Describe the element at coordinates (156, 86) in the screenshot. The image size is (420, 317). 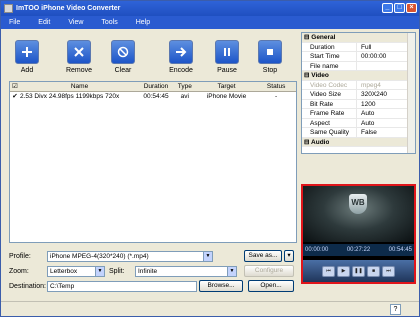
I see `col-duration: Duration` at that location.